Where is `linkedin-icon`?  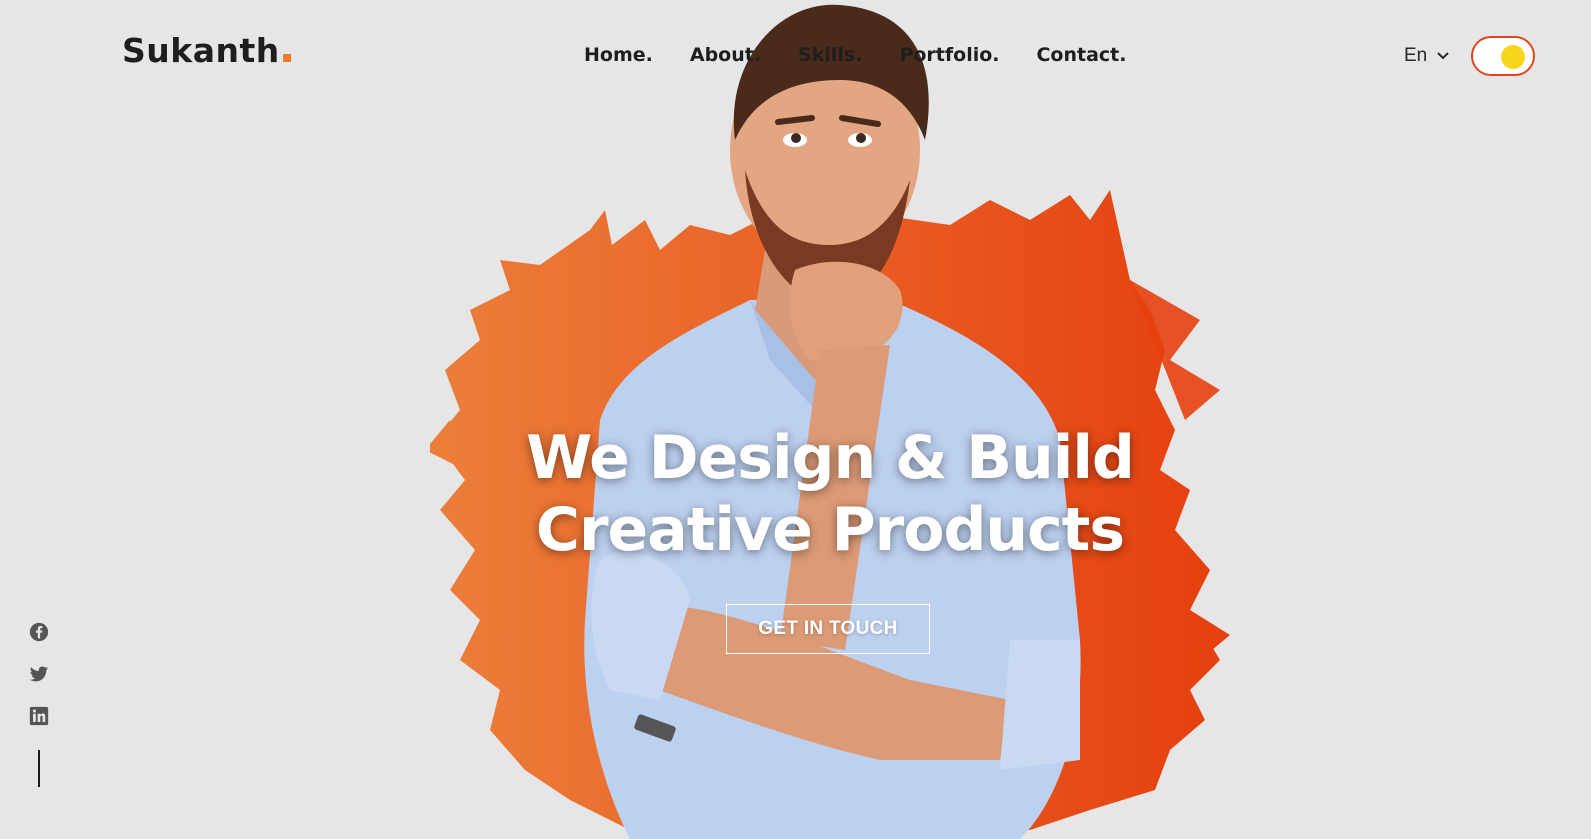
linkedin-icon is located at coordinates (39, 716).